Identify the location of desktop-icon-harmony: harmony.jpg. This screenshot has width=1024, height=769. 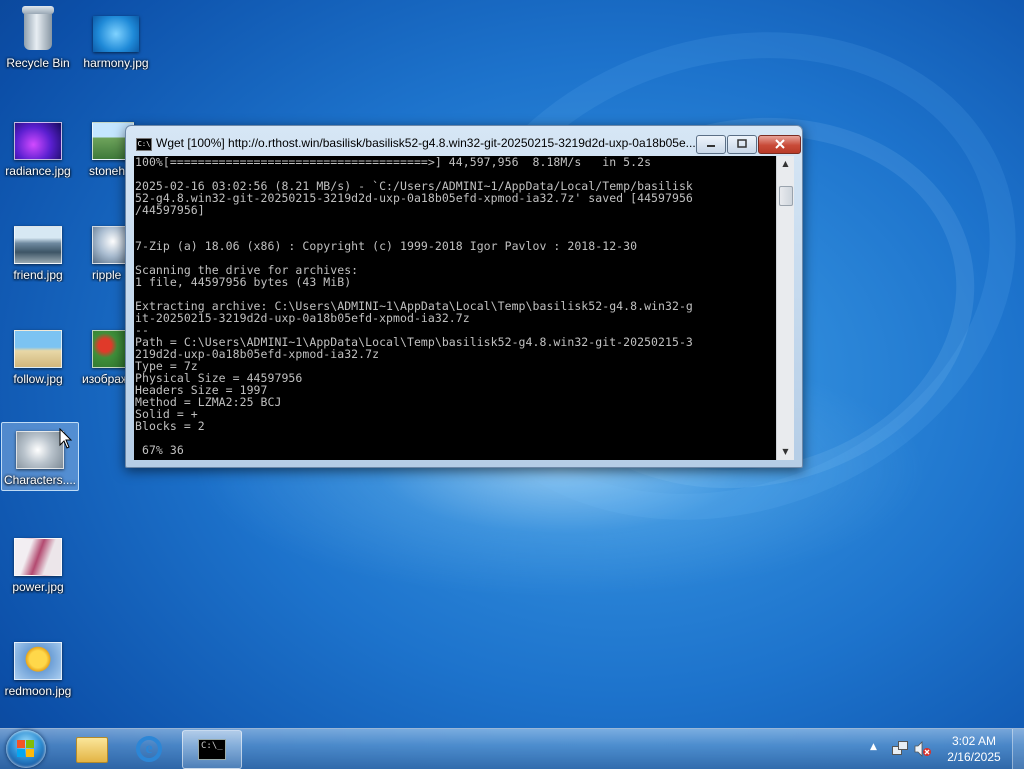
(116, 43).